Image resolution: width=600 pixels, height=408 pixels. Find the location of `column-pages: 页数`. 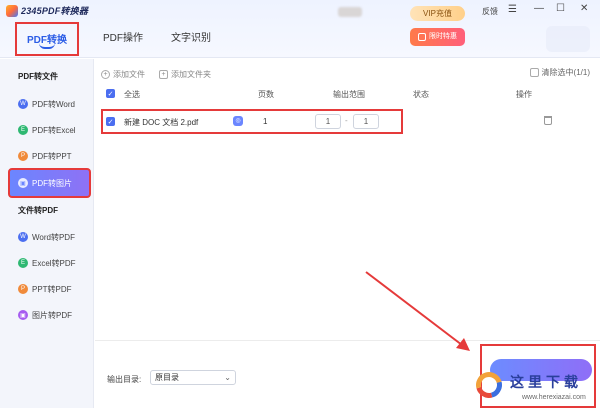

column-pages: 页数 is located at coordinates (266, 94).